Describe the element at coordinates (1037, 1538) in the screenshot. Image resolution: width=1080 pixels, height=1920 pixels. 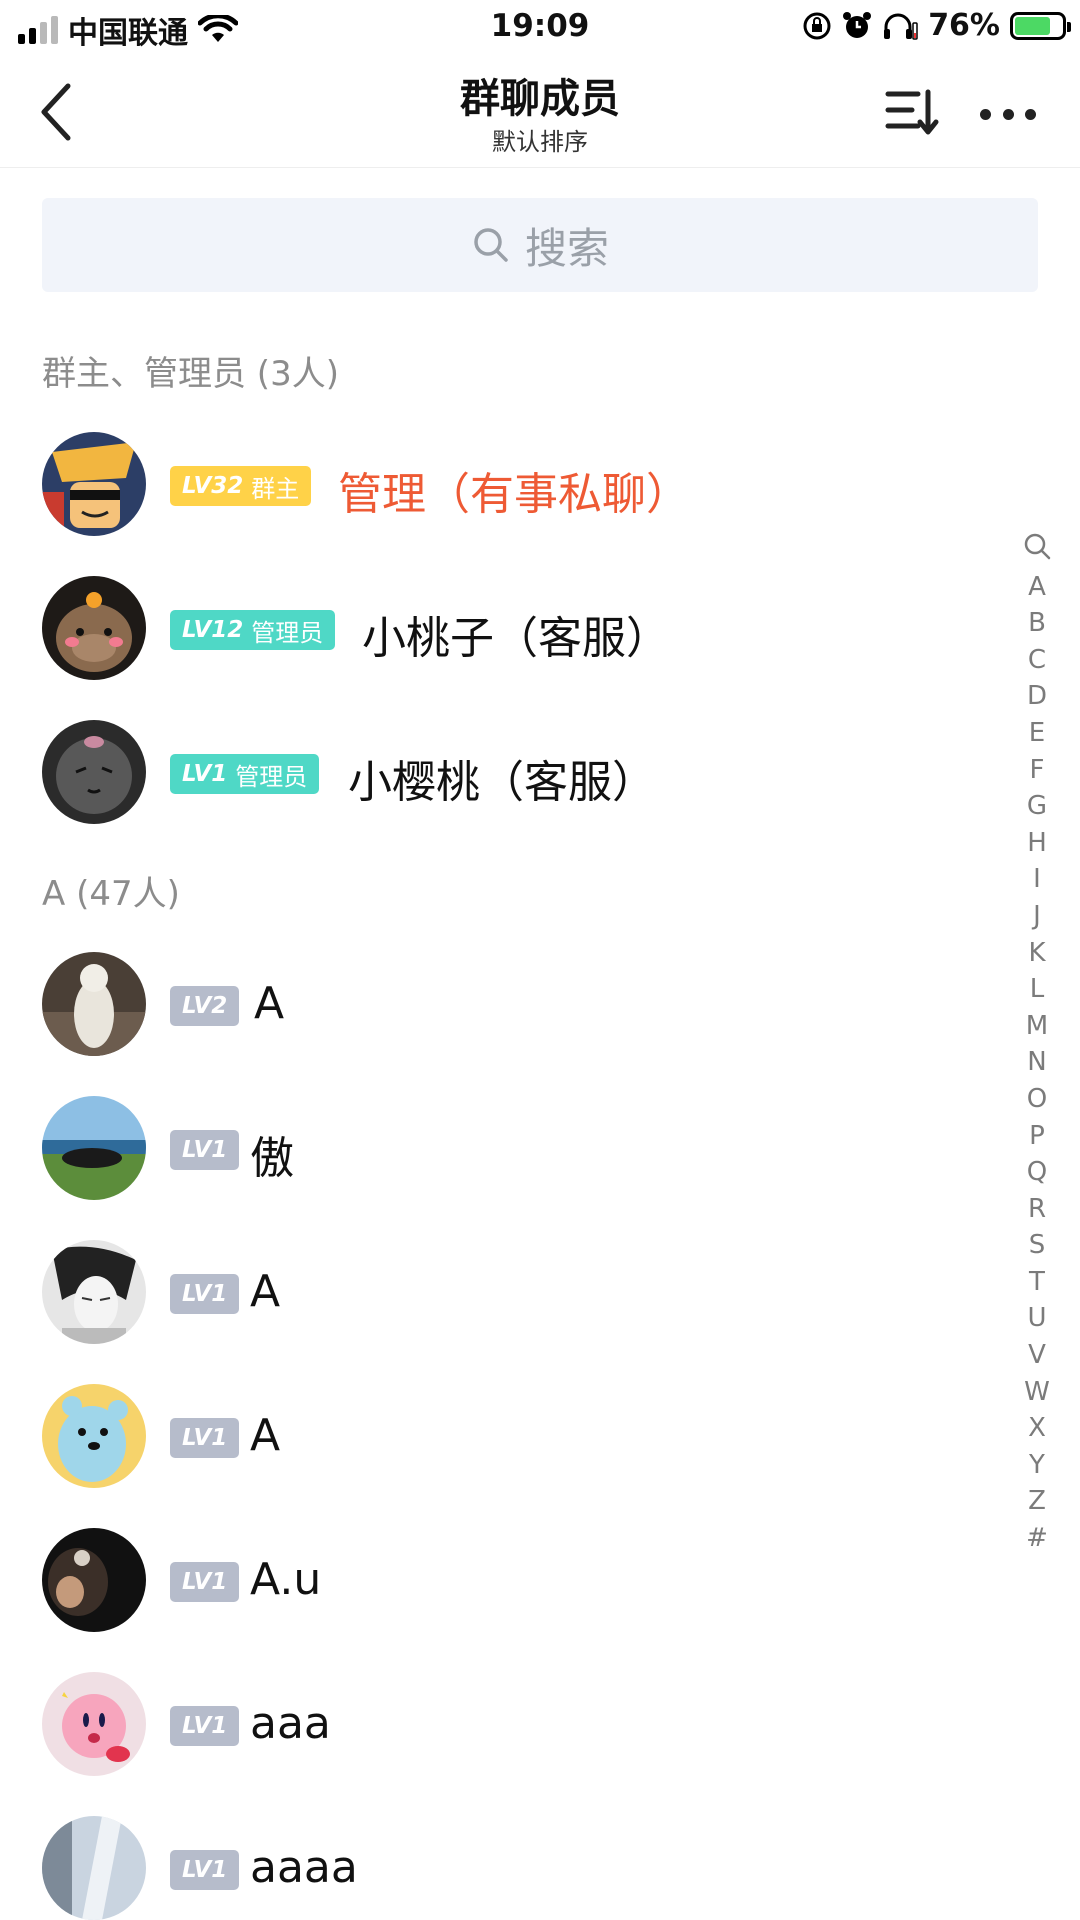
I see `index-letter: #` at that location.